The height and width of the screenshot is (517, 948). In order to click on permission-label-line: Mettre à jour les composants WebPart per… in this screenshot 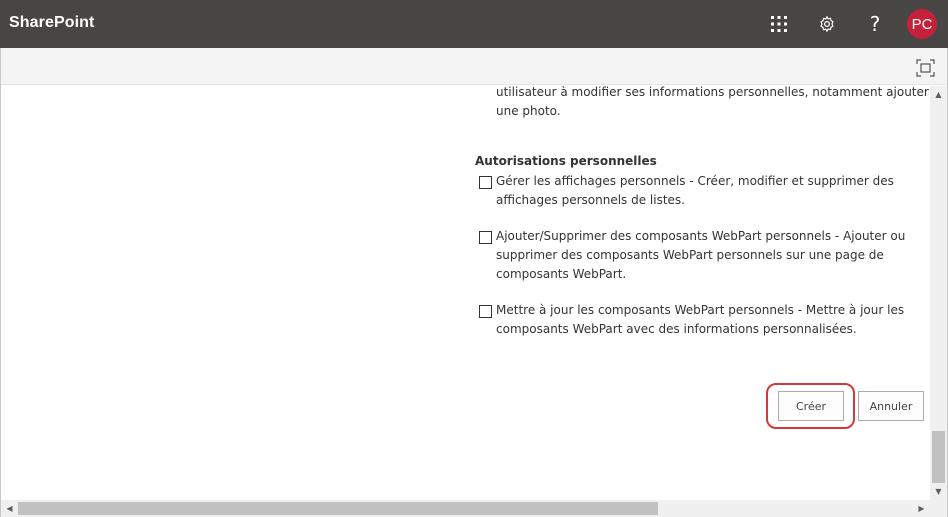, I will do `click(700, 310)`.